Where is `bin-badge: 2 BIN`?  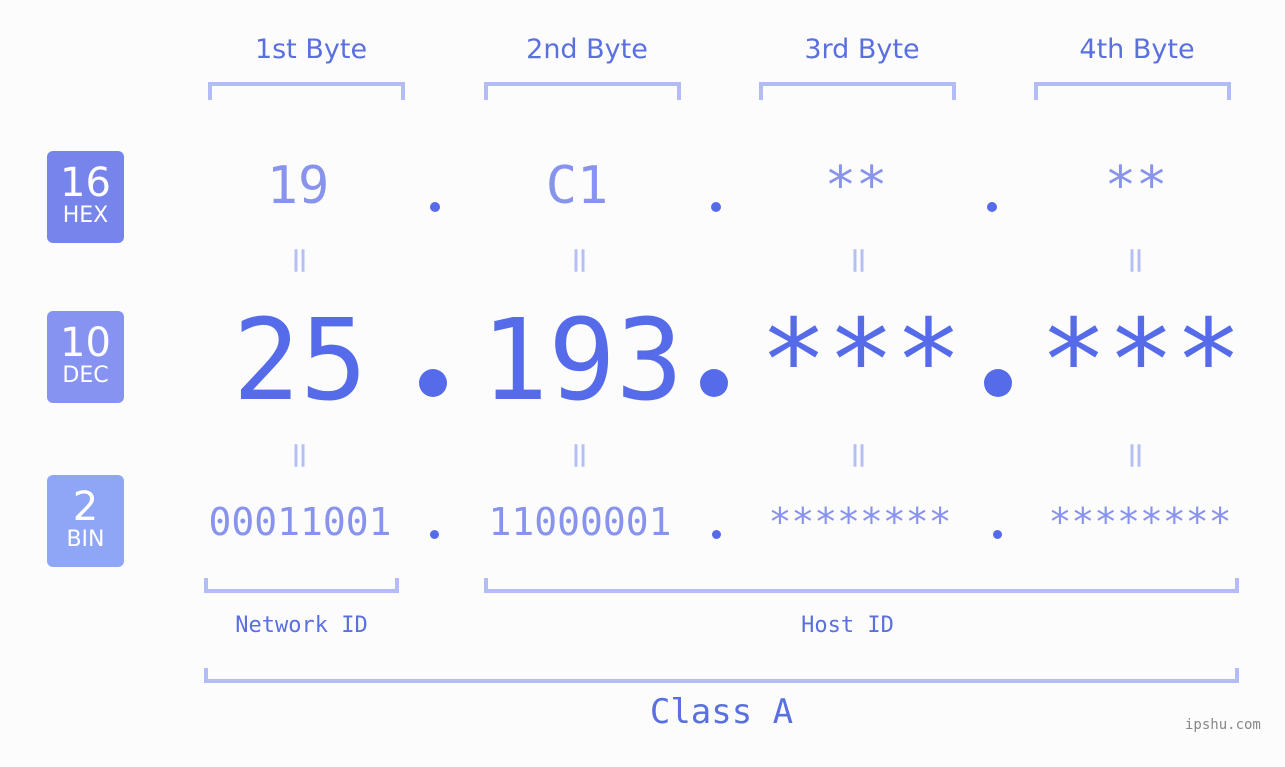
bin-badge: 2 BIN is located at coordinates (85, 521).